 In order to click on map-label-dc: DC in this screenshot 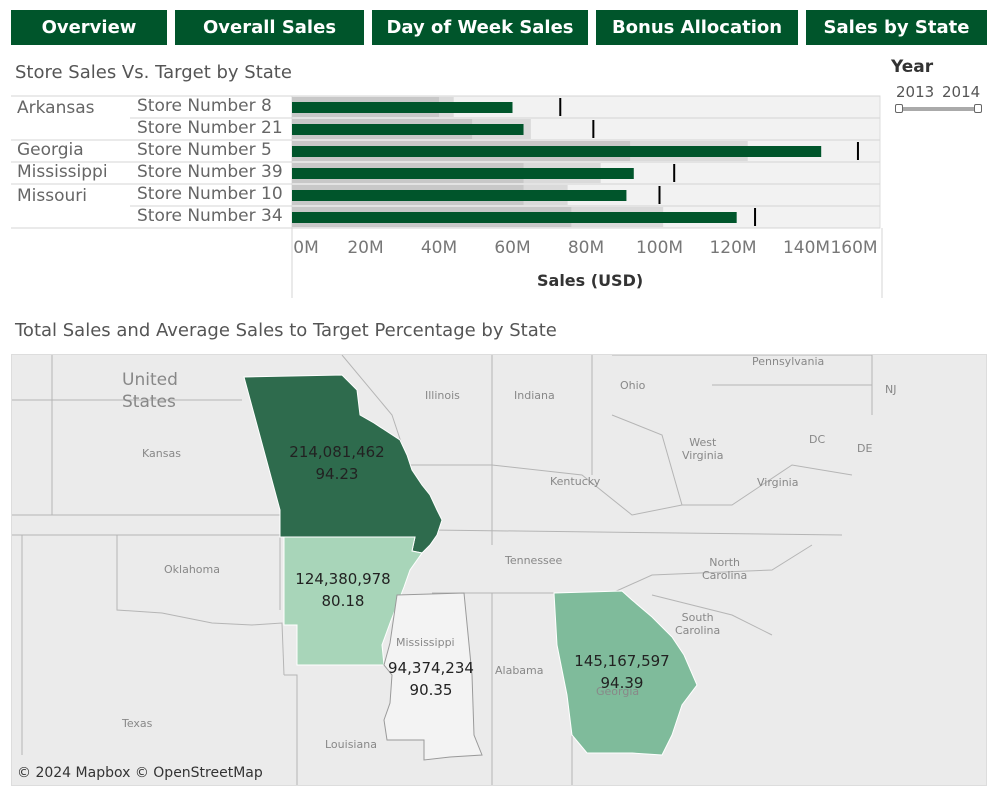, I will do `click(817, 439)`.